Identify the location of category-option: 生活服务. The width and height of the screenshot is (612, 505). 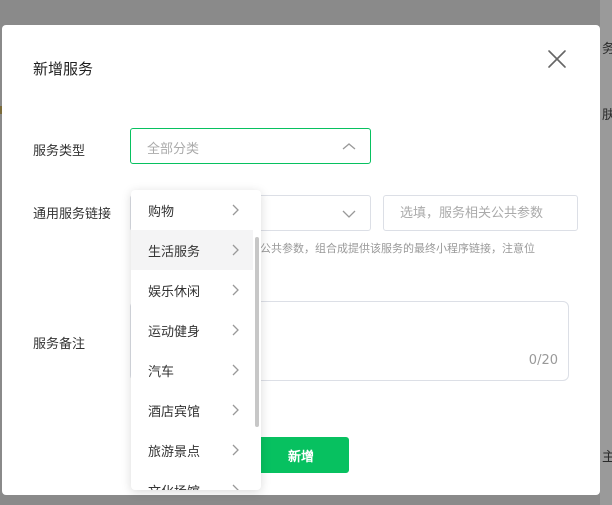
(192, 250).